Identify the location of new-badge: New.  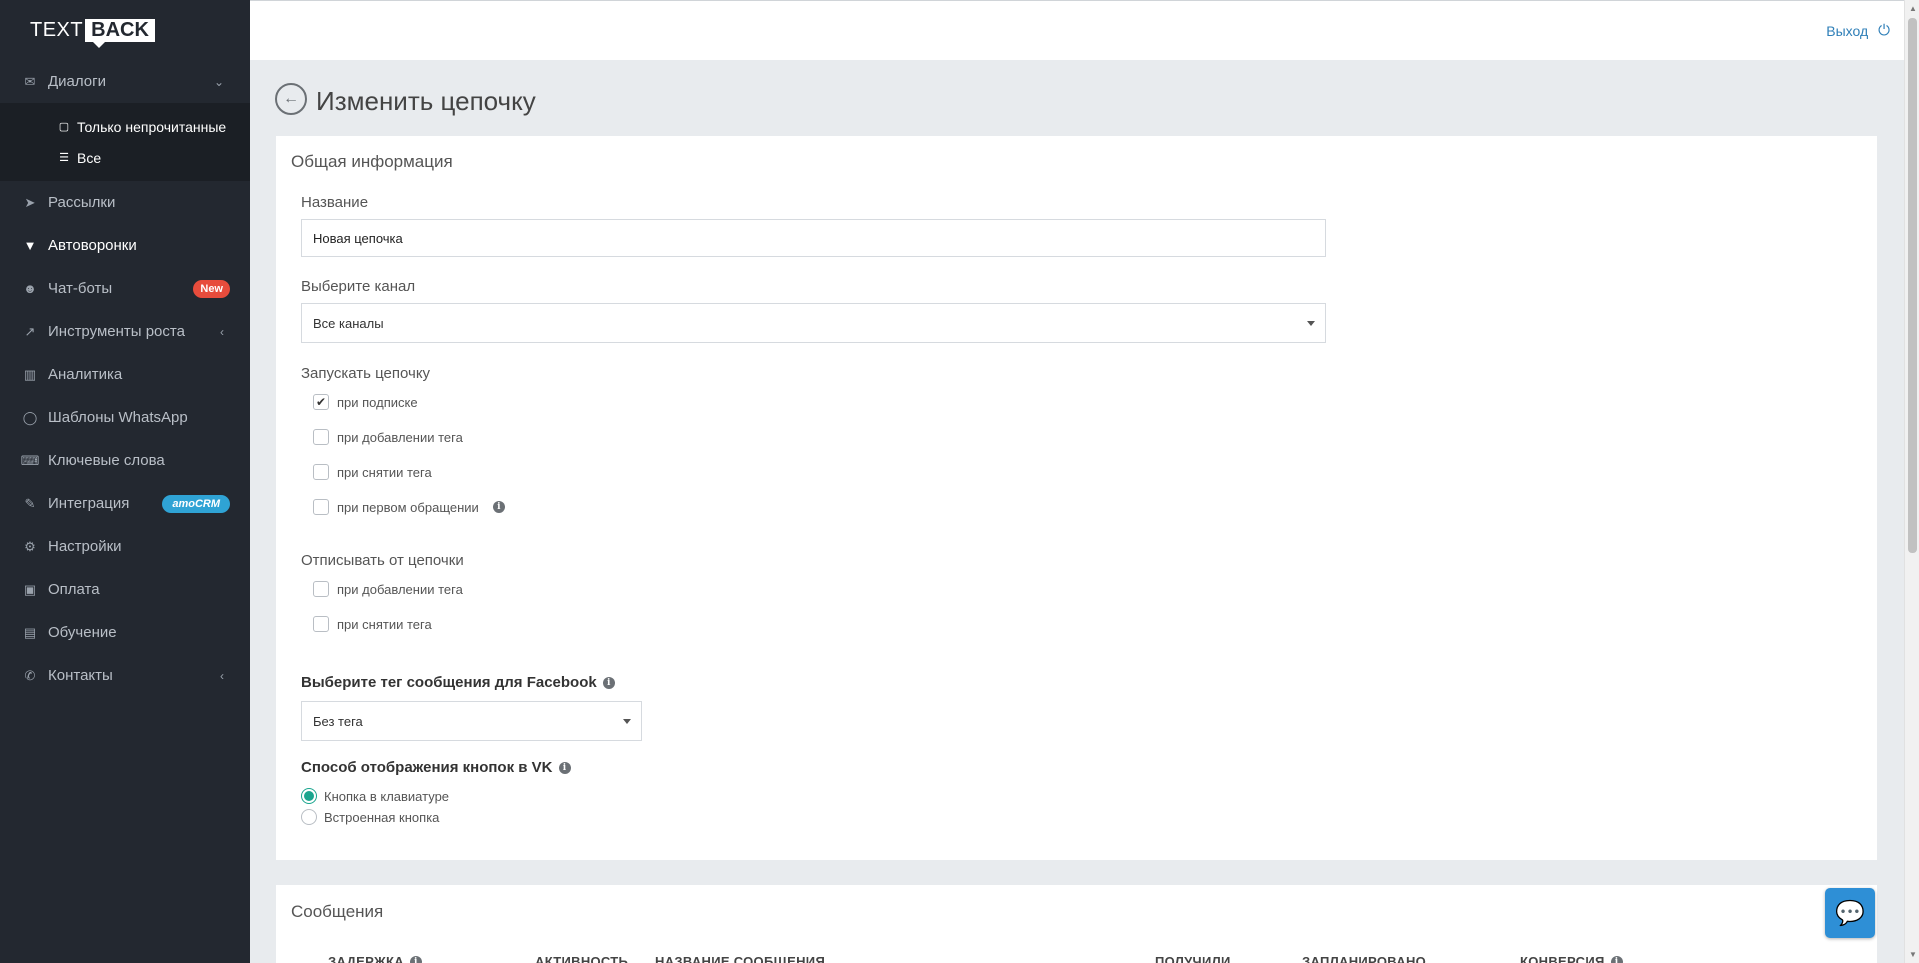
(211, 288).